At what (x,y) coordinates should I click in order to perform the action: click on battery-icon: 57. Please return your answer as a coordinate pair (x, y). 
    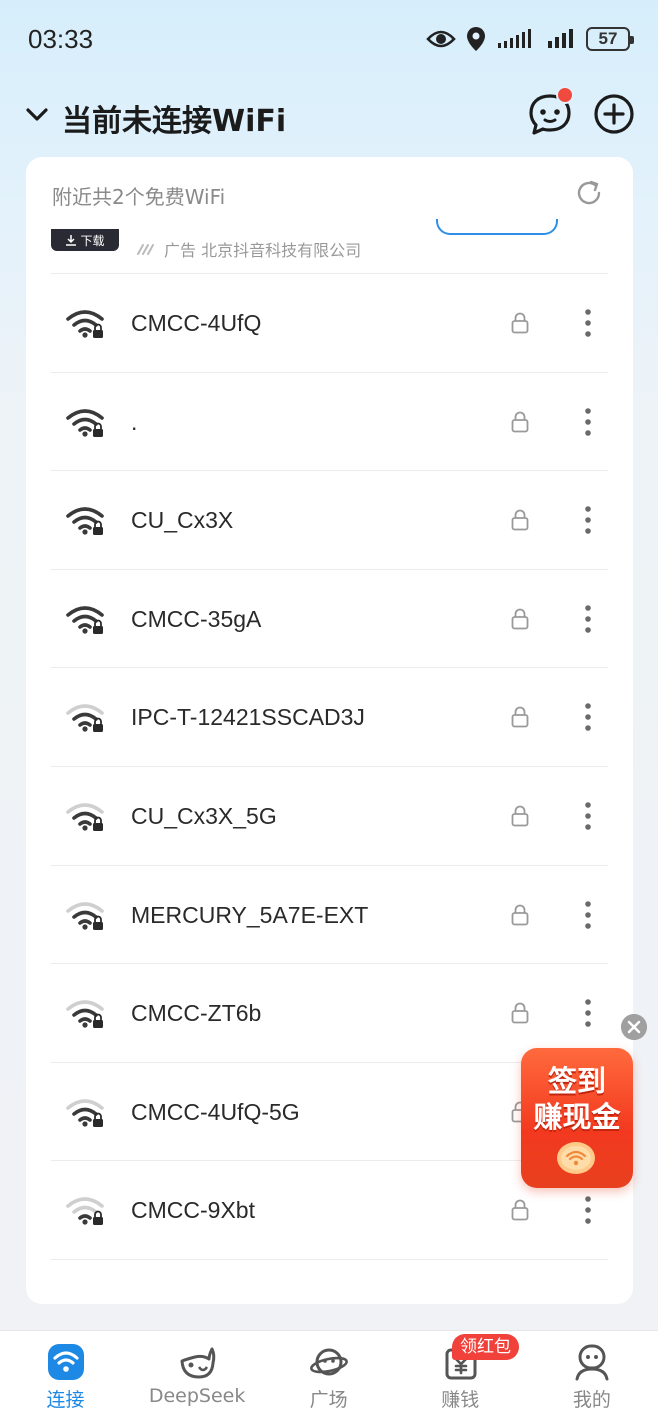
    Looking at the image, I should click on (610, 39).